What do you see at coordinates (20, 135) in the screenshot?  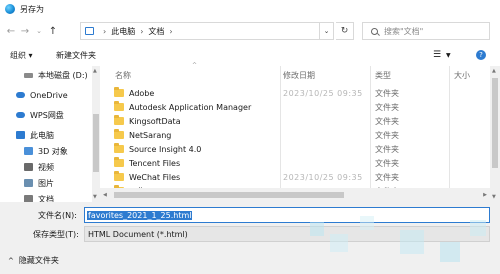 I see `computer-icon` at bounding box center [20, 135].